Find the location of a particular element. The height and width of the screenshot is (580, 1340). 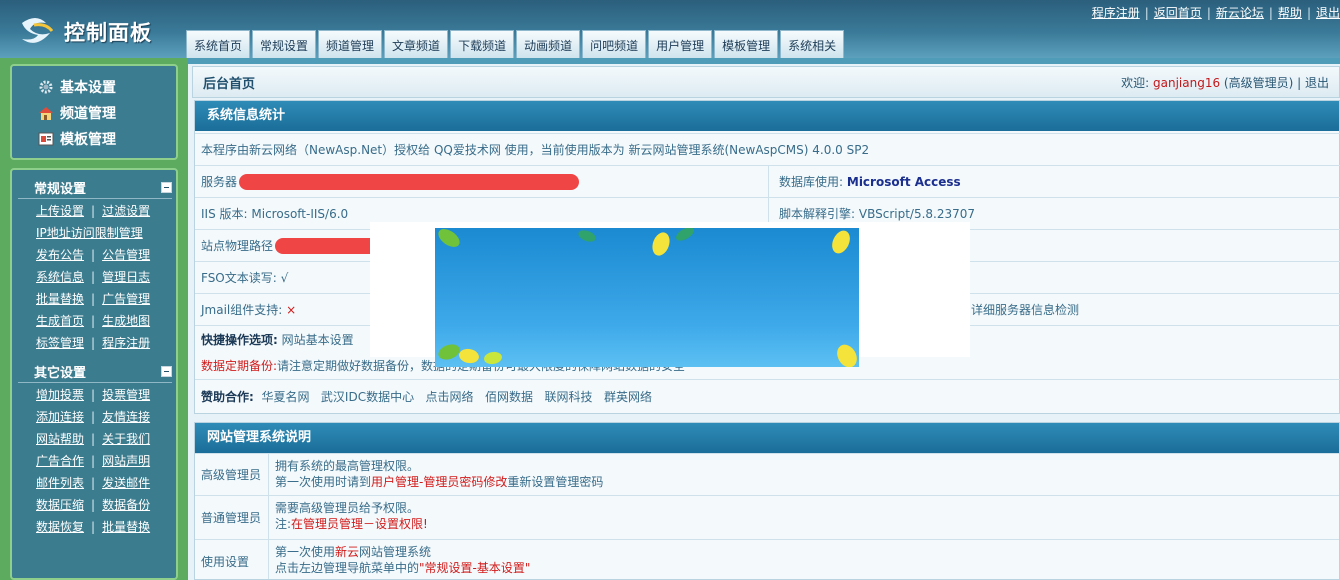

quick-cell: 快捷操作选项: 网站基本设置 is located at coordinates (274, 339).